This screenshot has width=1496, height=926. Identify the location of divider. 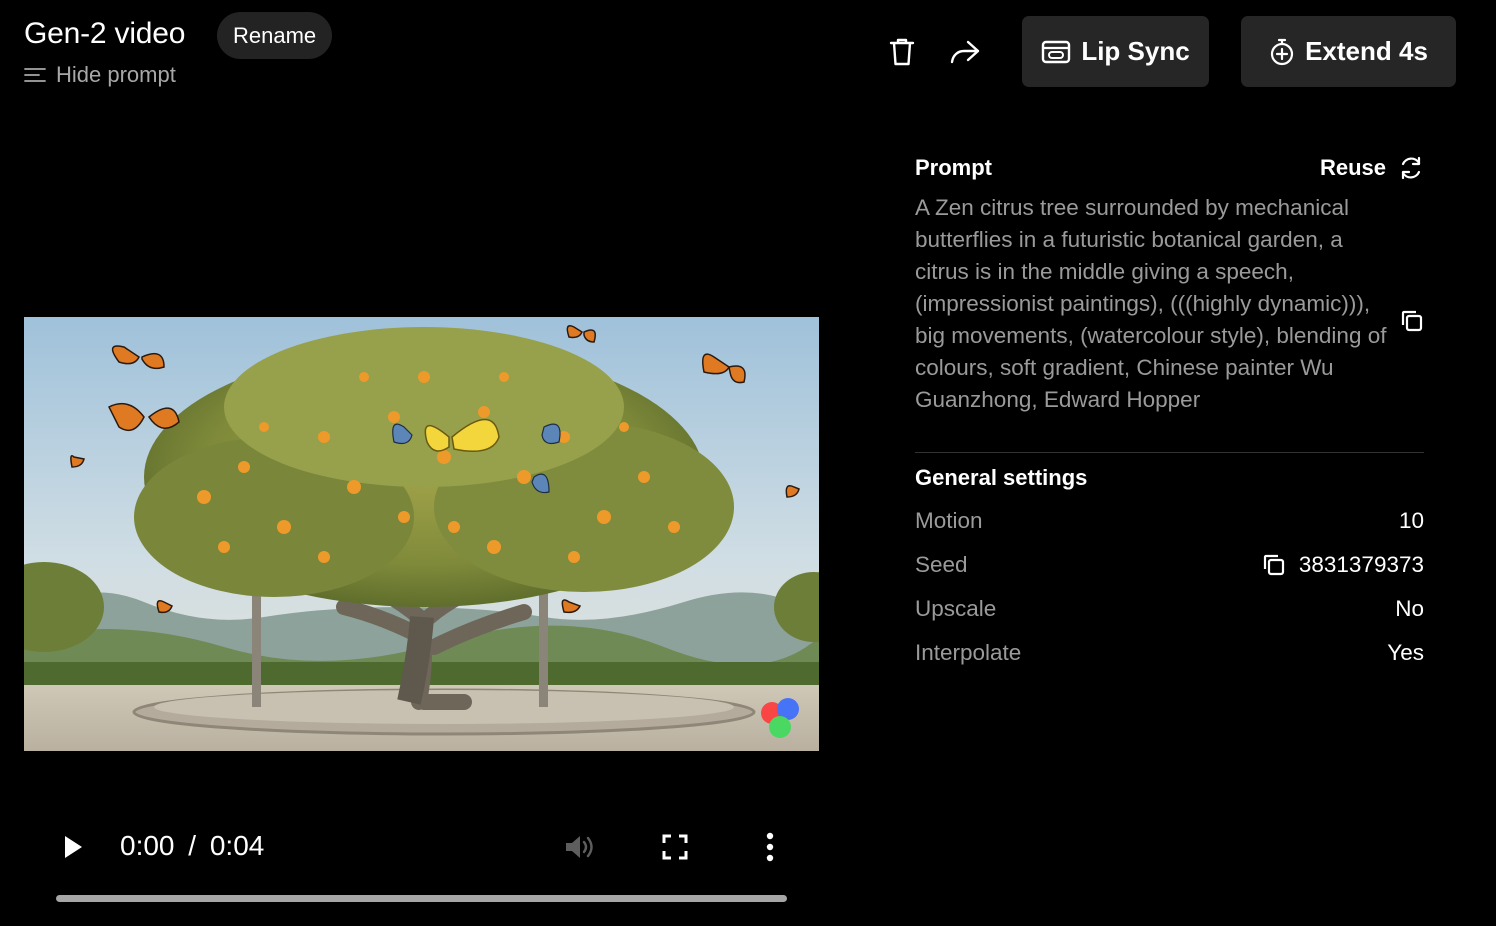
(1169, 452).